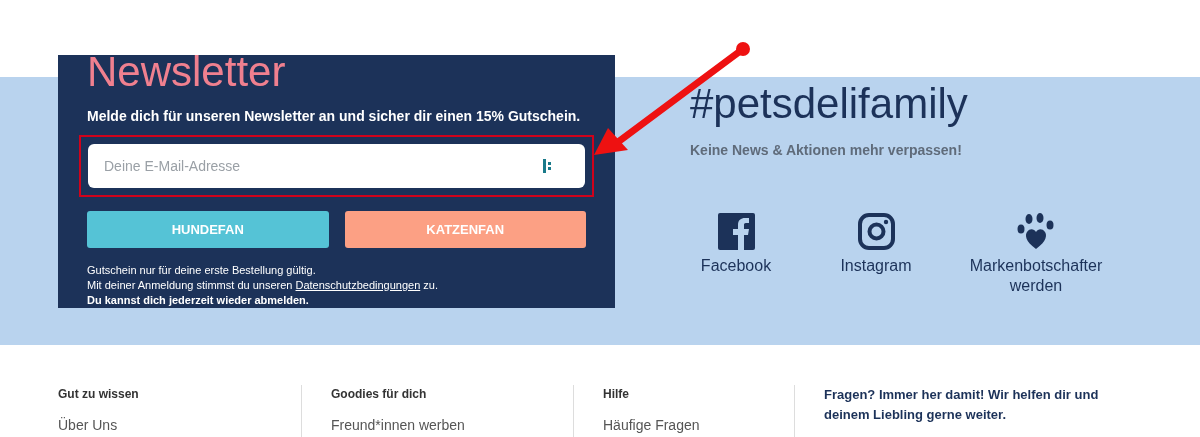  I want to click on social-link: Facebook, so click(736, 254).